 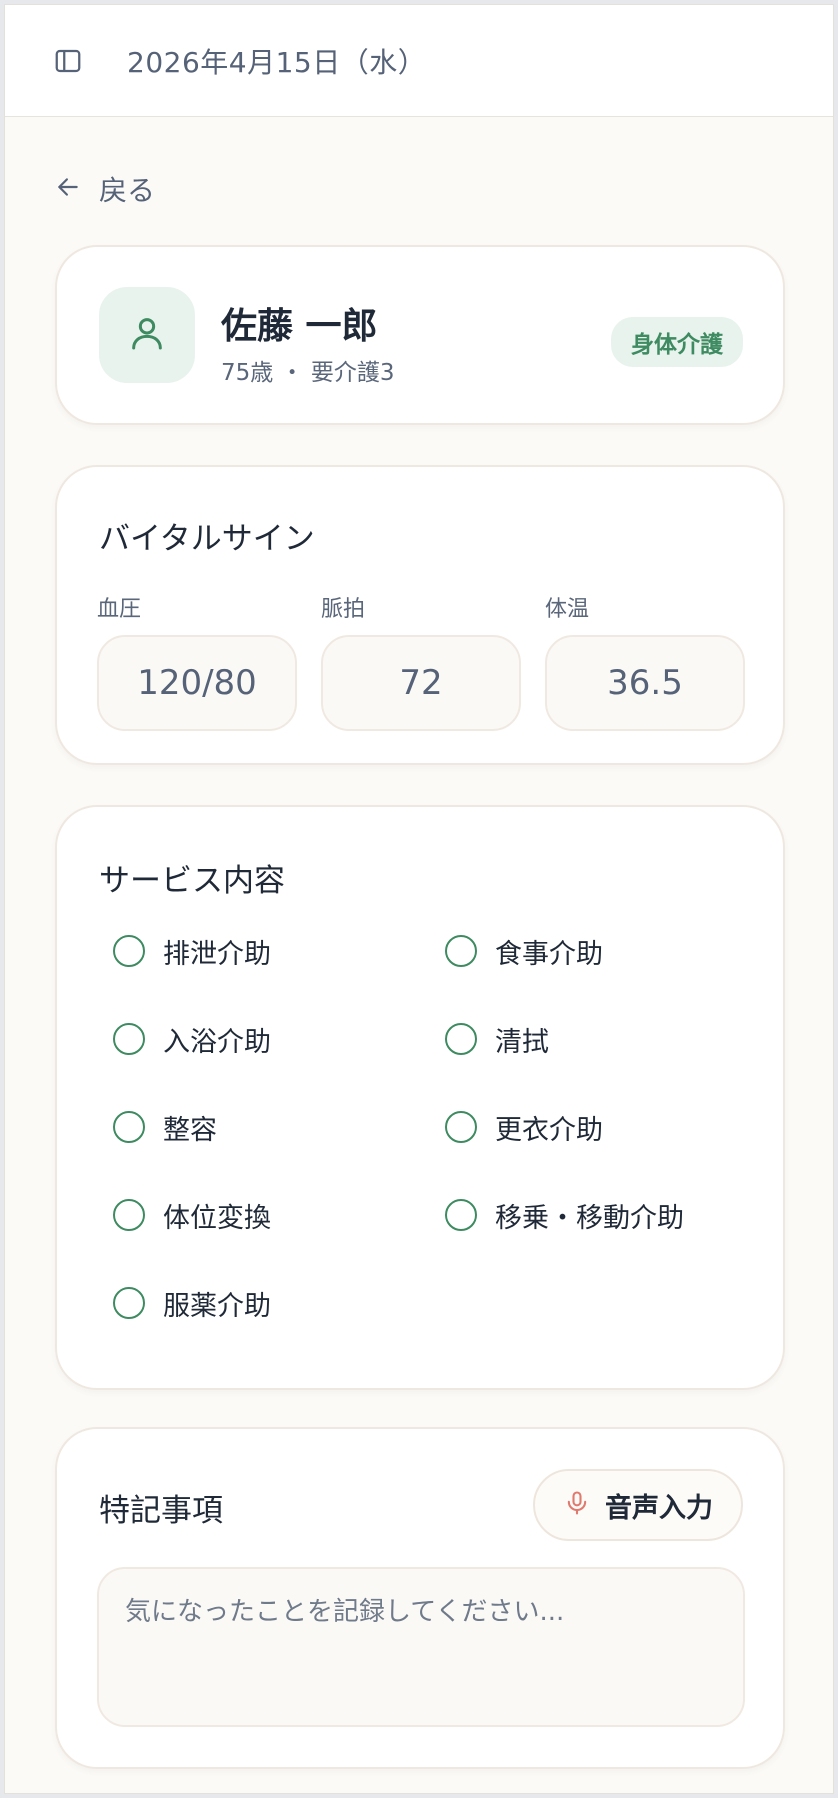 I want to click on pulse-input: 72, so click(x=421, y=683).